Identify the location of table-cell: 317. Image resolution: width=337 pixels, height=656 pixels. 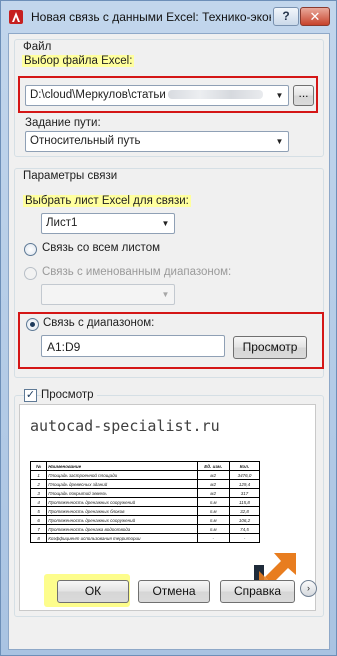
(244, 493).